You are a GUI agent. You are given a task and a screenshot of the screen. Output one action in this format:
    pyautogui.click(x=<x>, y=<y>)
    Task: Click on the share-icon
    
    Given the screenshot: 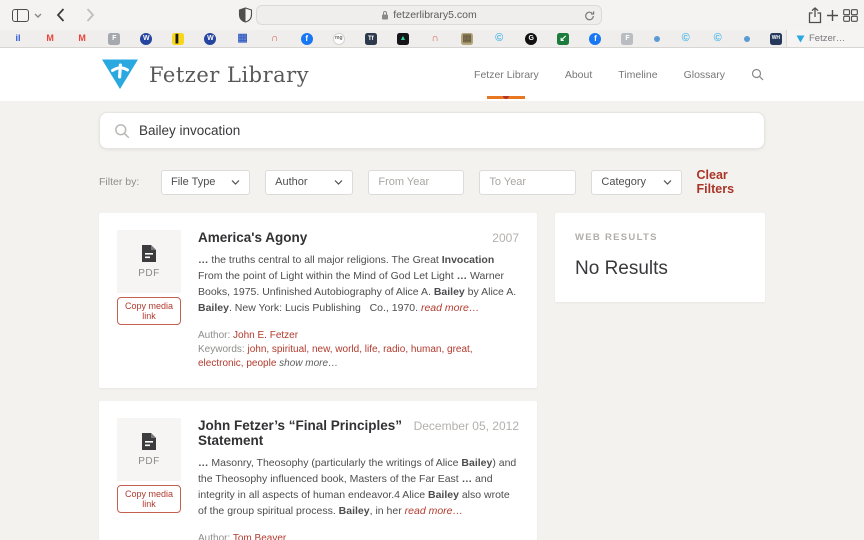 What is the action you would take?
    pyautogui.click(x=815, y=14)
    